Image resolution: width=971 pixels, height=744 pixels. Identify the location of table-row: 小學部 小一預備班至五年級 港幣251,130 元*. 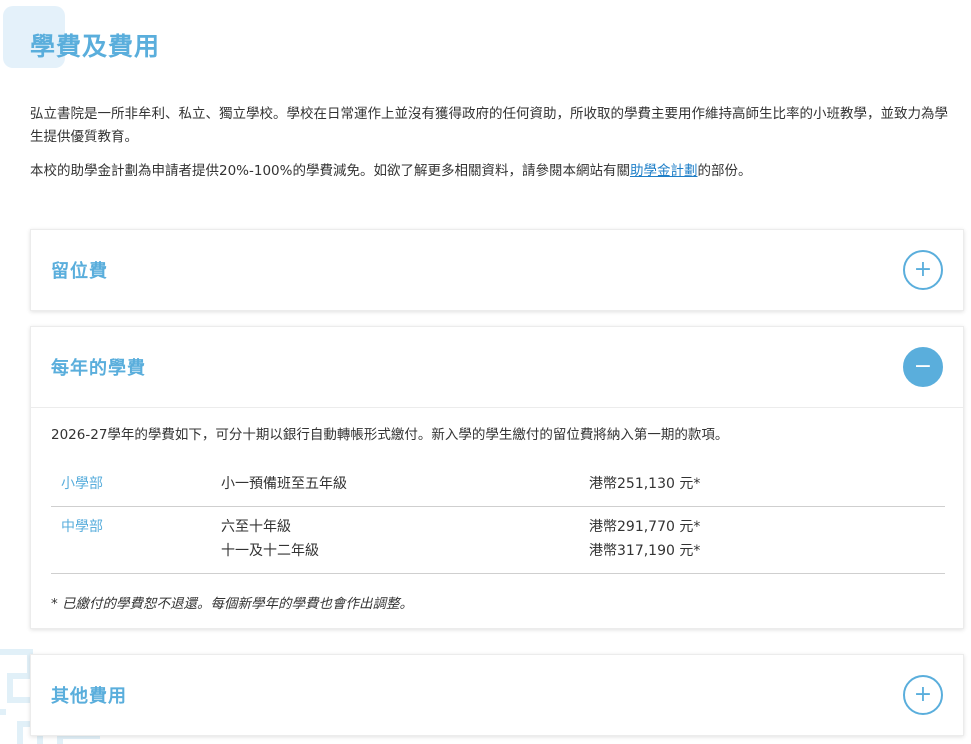
(498, 485).